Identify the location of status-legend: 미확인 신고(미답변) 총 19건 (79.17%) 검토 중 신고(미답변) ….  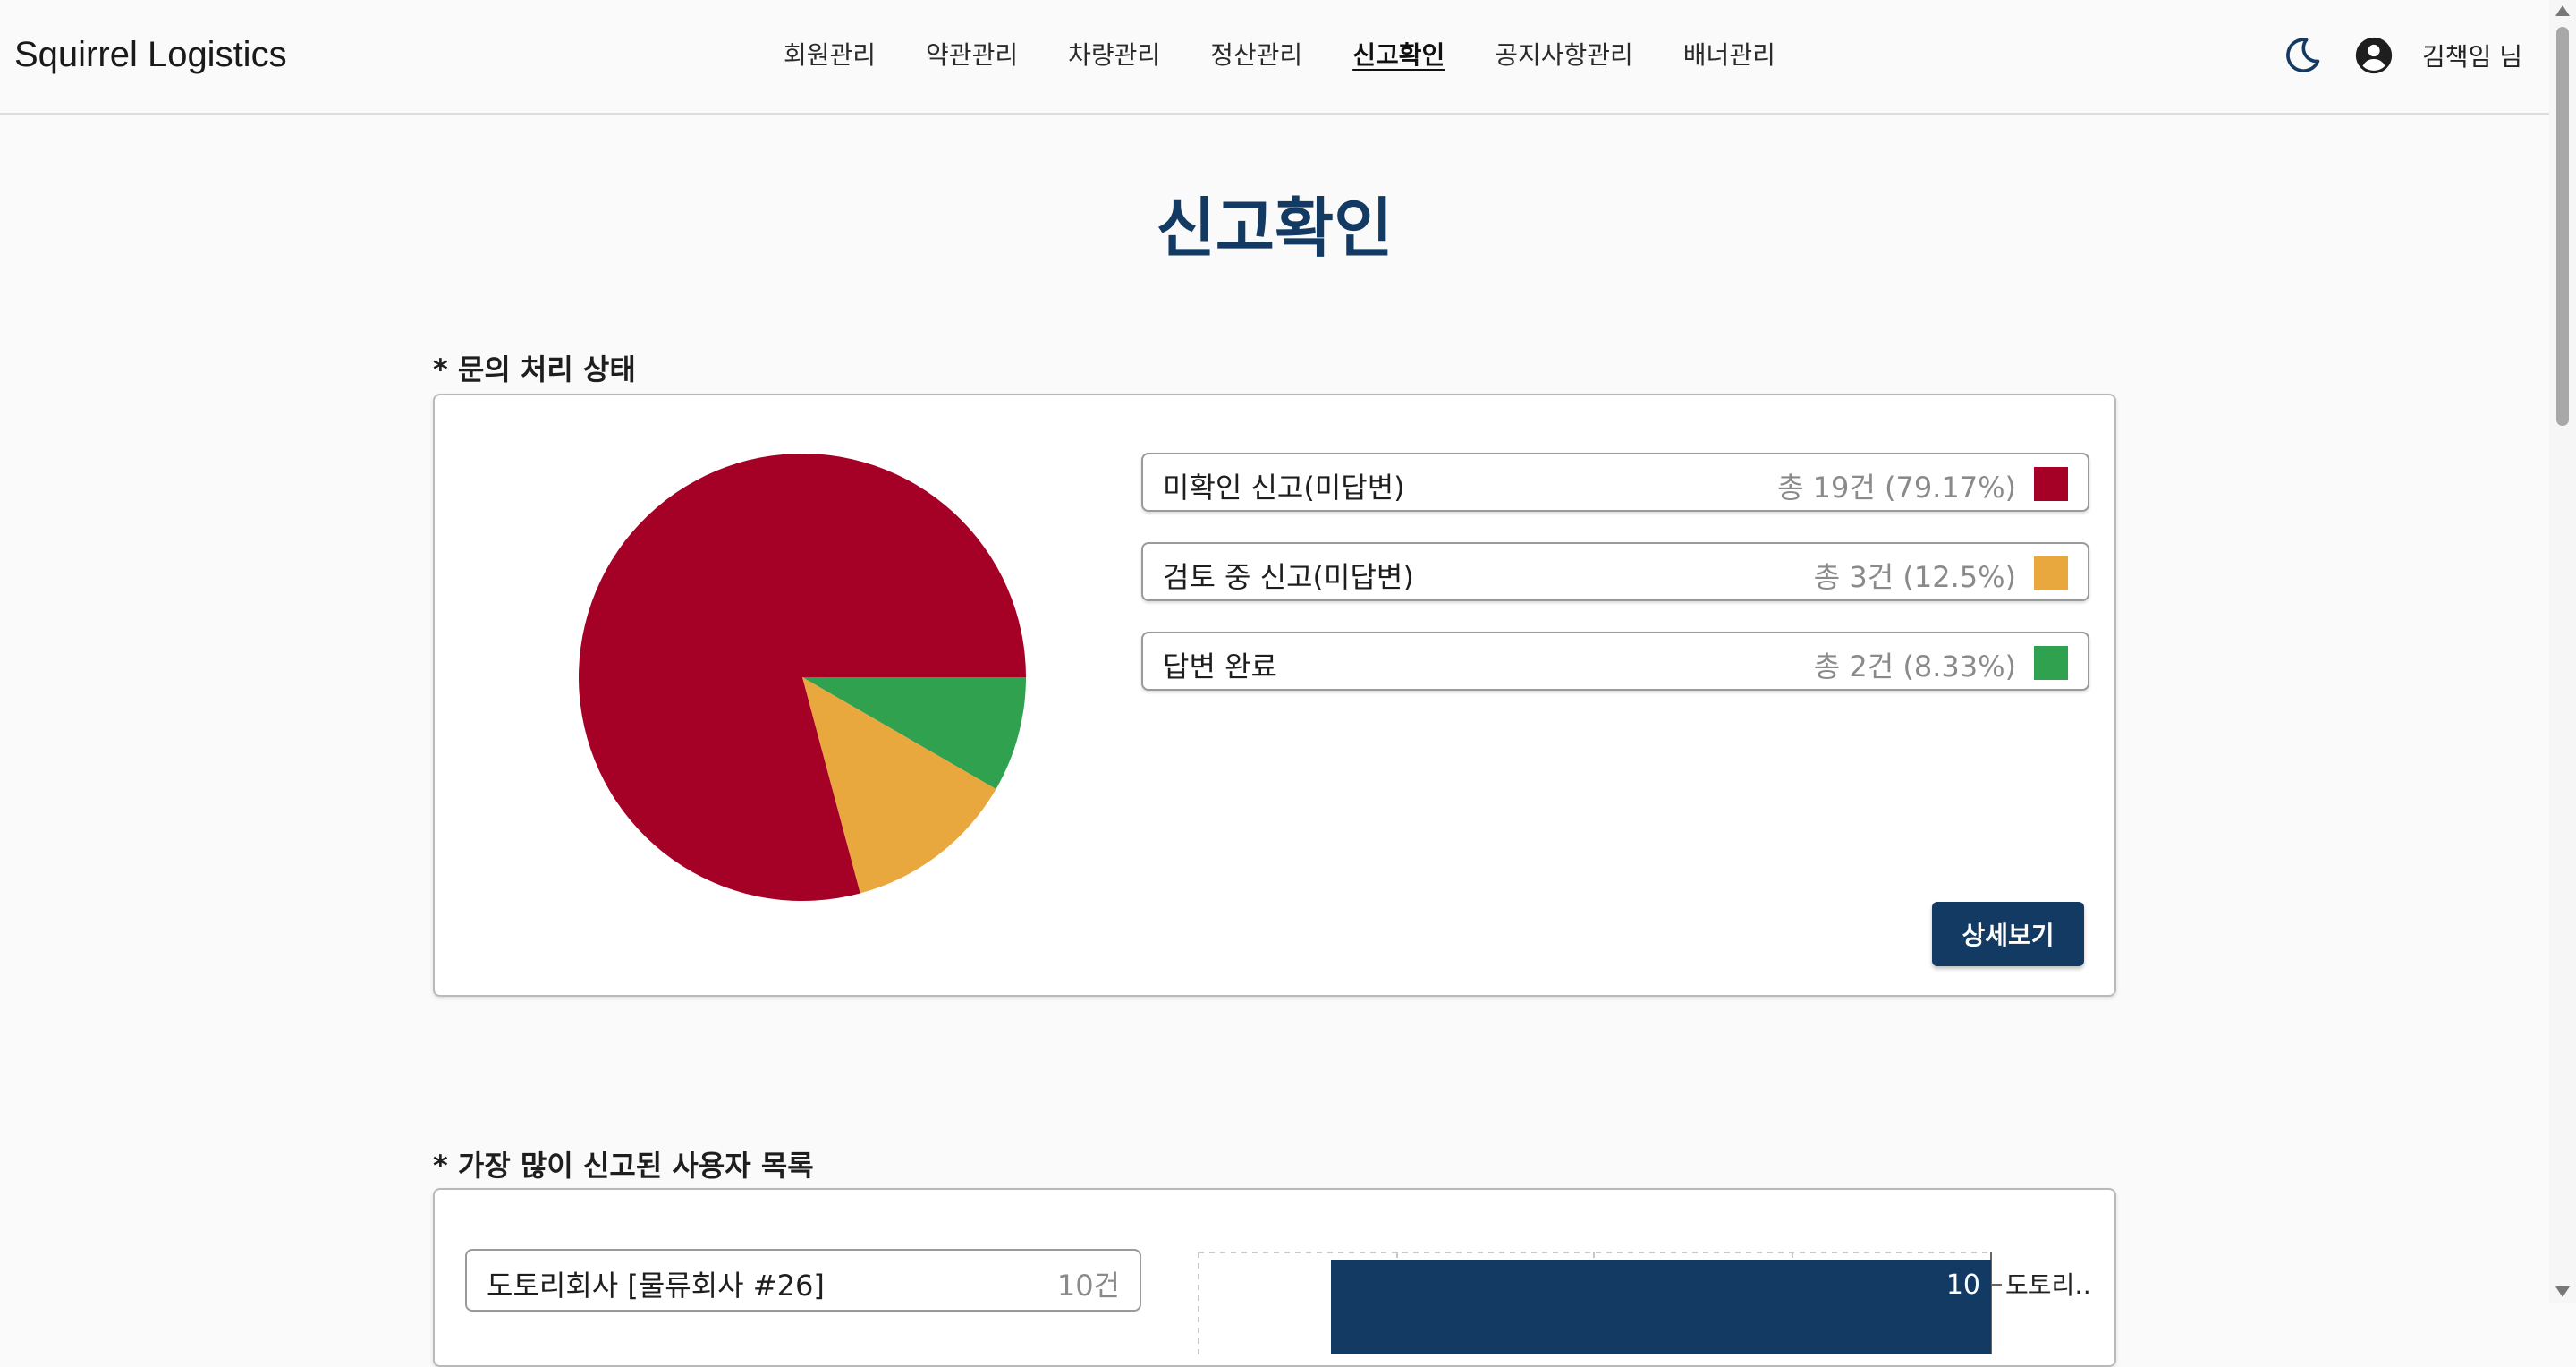
(1615, 587).